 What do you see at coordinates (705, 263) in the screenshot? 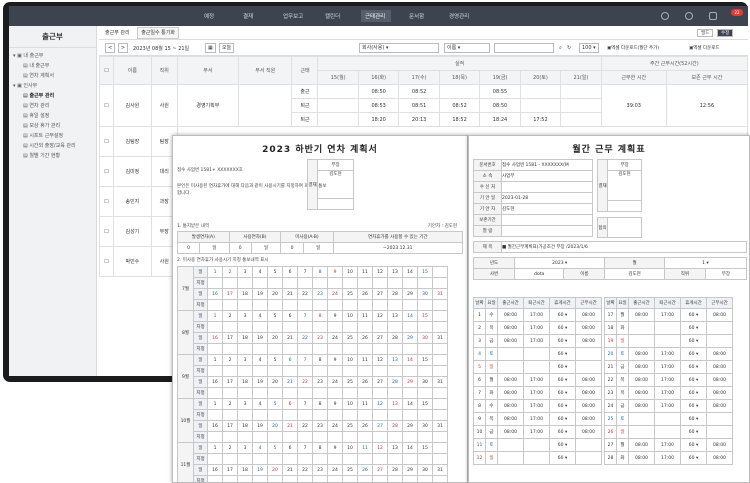
I see `month-select: 1 ▾` at bounding box center [705, 263].